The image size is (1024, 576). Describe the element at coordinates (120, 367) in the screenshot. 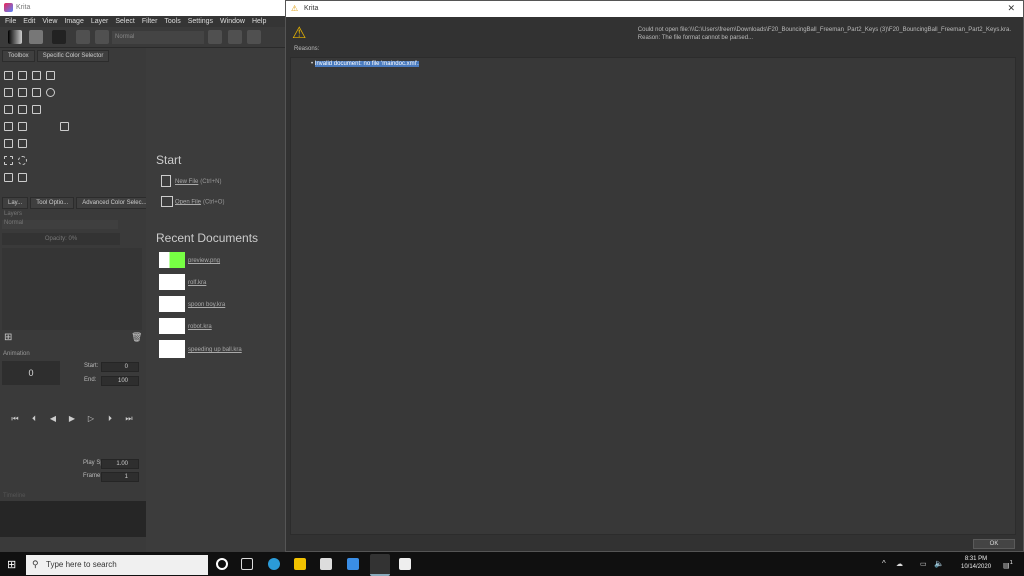

I see `start-frame-field: 0` at that location.